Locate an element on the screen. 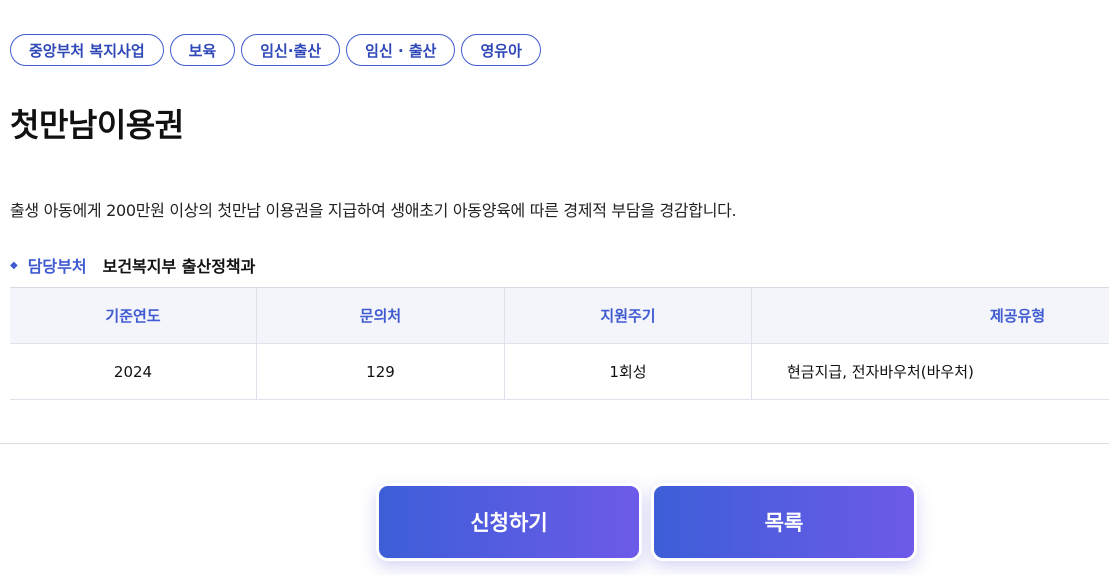 The image size is (1109, 575). cell-contact: 129 is located at coordinates (381, 371).